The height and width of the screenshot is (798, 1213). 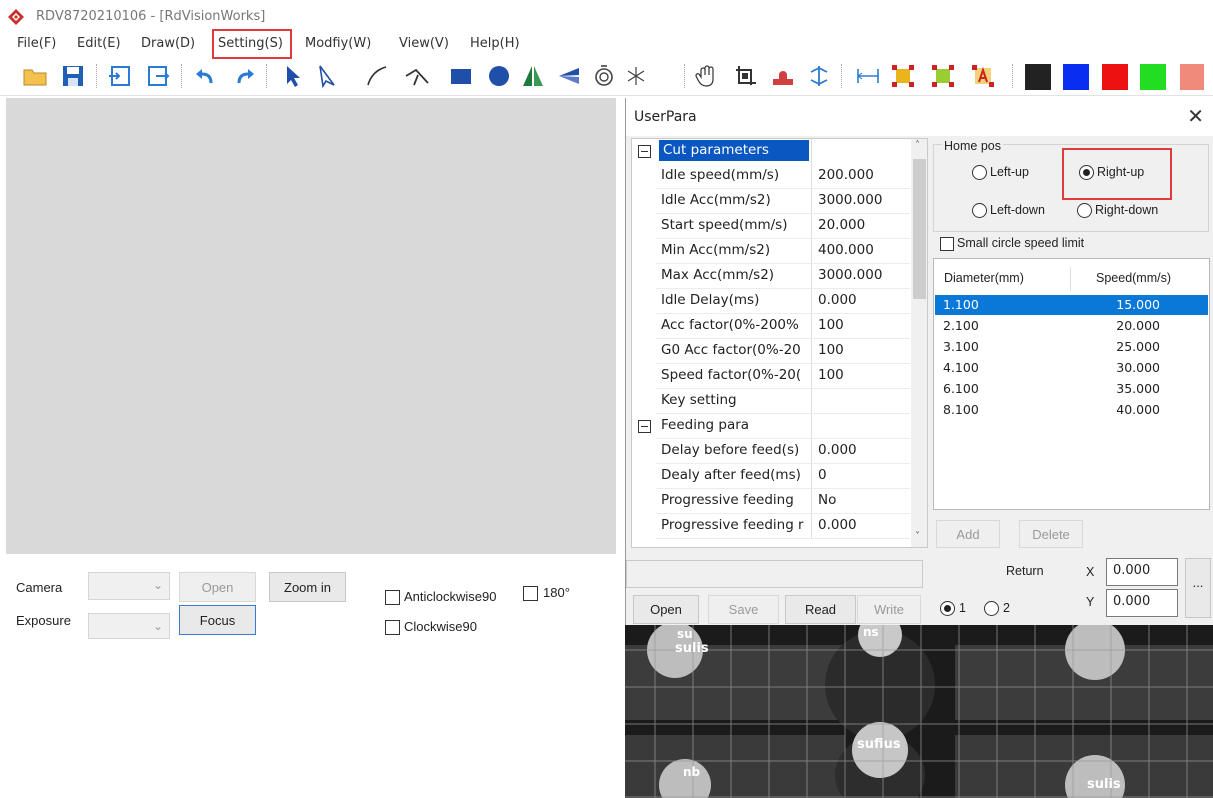 What do you see at coordinates (392, 597) in the screenshot?
I see `anticlockwise90-checkbox` at bounding box center [392, 597].